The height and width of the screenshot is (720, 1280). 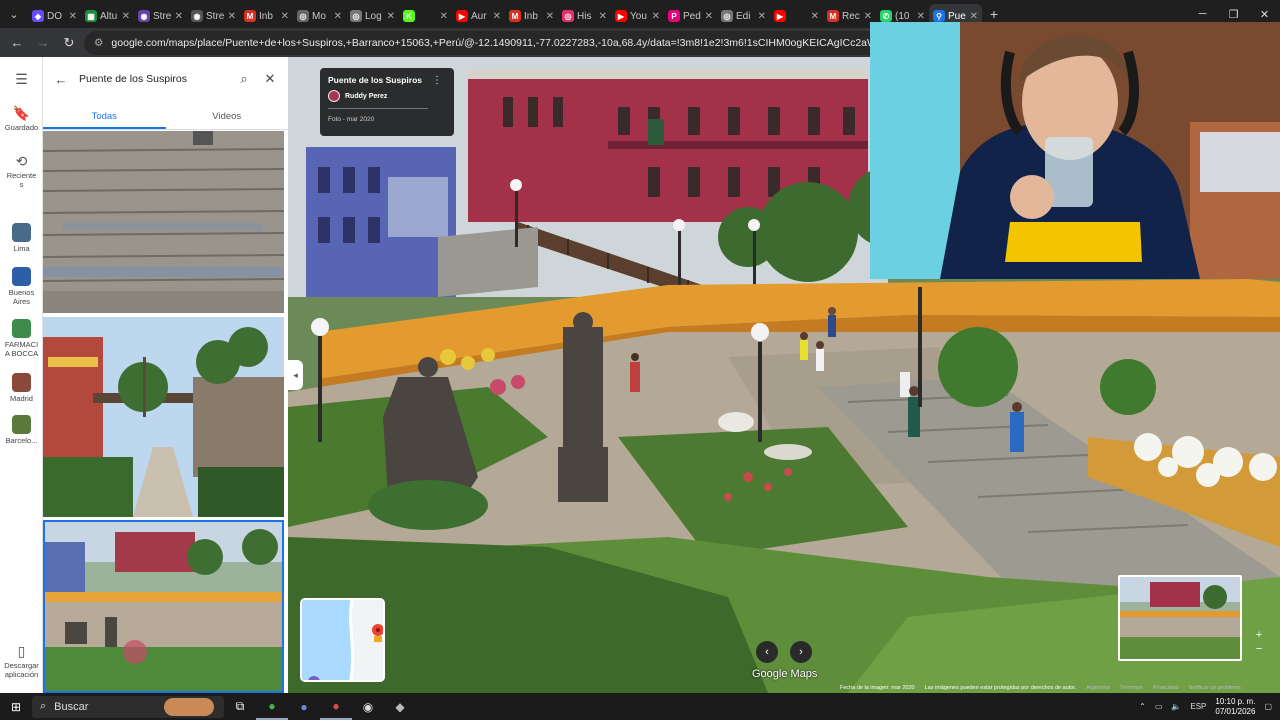 I want to click on browser-tab-label: His, so click(x=584, y=16).